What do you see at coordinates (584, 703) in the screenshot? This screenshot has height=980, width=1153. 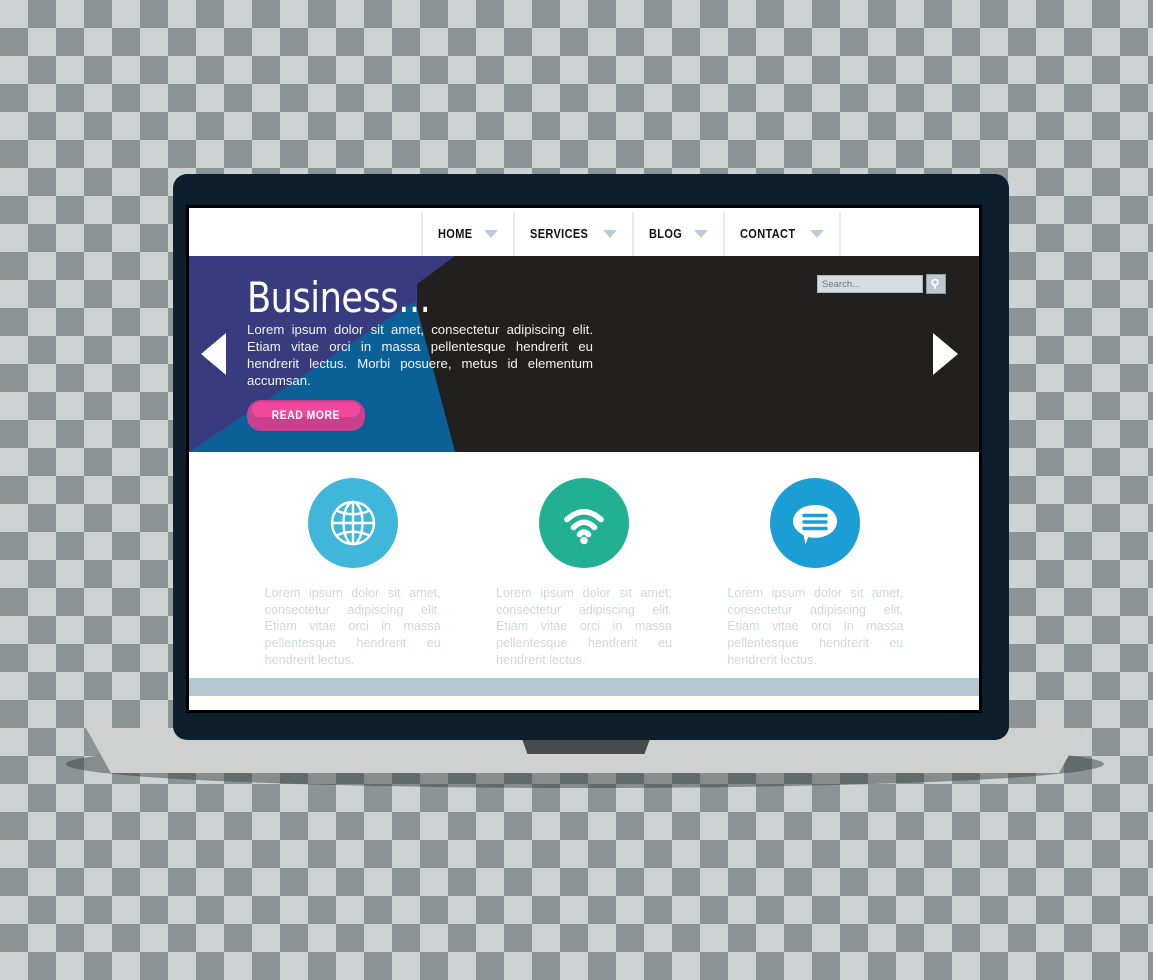 I see `footer-bottom-strip` at bounding box center [584, 703].